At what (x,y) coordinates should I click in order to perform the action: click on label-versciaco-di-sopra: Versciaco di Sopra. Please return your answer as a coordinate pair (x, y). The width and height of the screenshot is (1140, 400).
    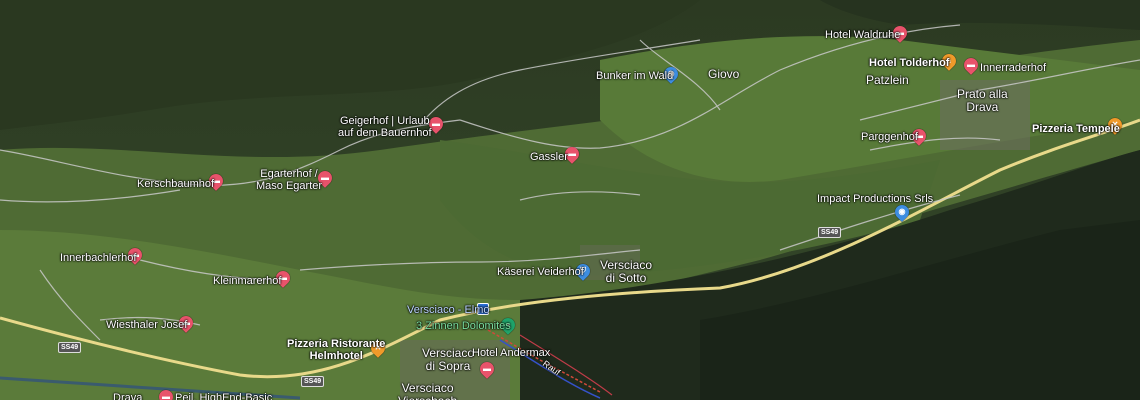
    Looking at the image, I should click on (448, 359).